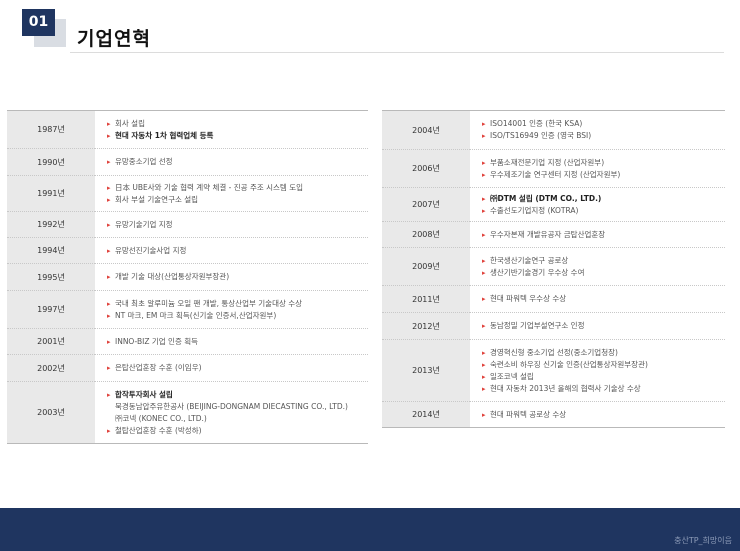  Describe the element at coordinates (164, 135) in the screenshot. I see `history-event-text: 현대 자동차 1차 협력업체 등록` at that location.